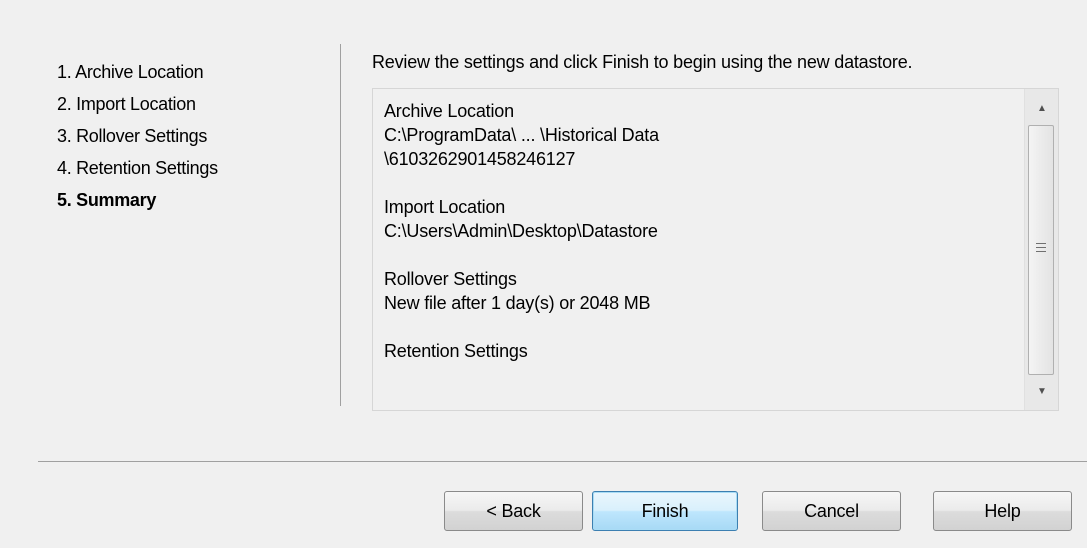  I want to click on summary-value: C:\Users\Admin\Desktop\Datastore, so click(521, 231).